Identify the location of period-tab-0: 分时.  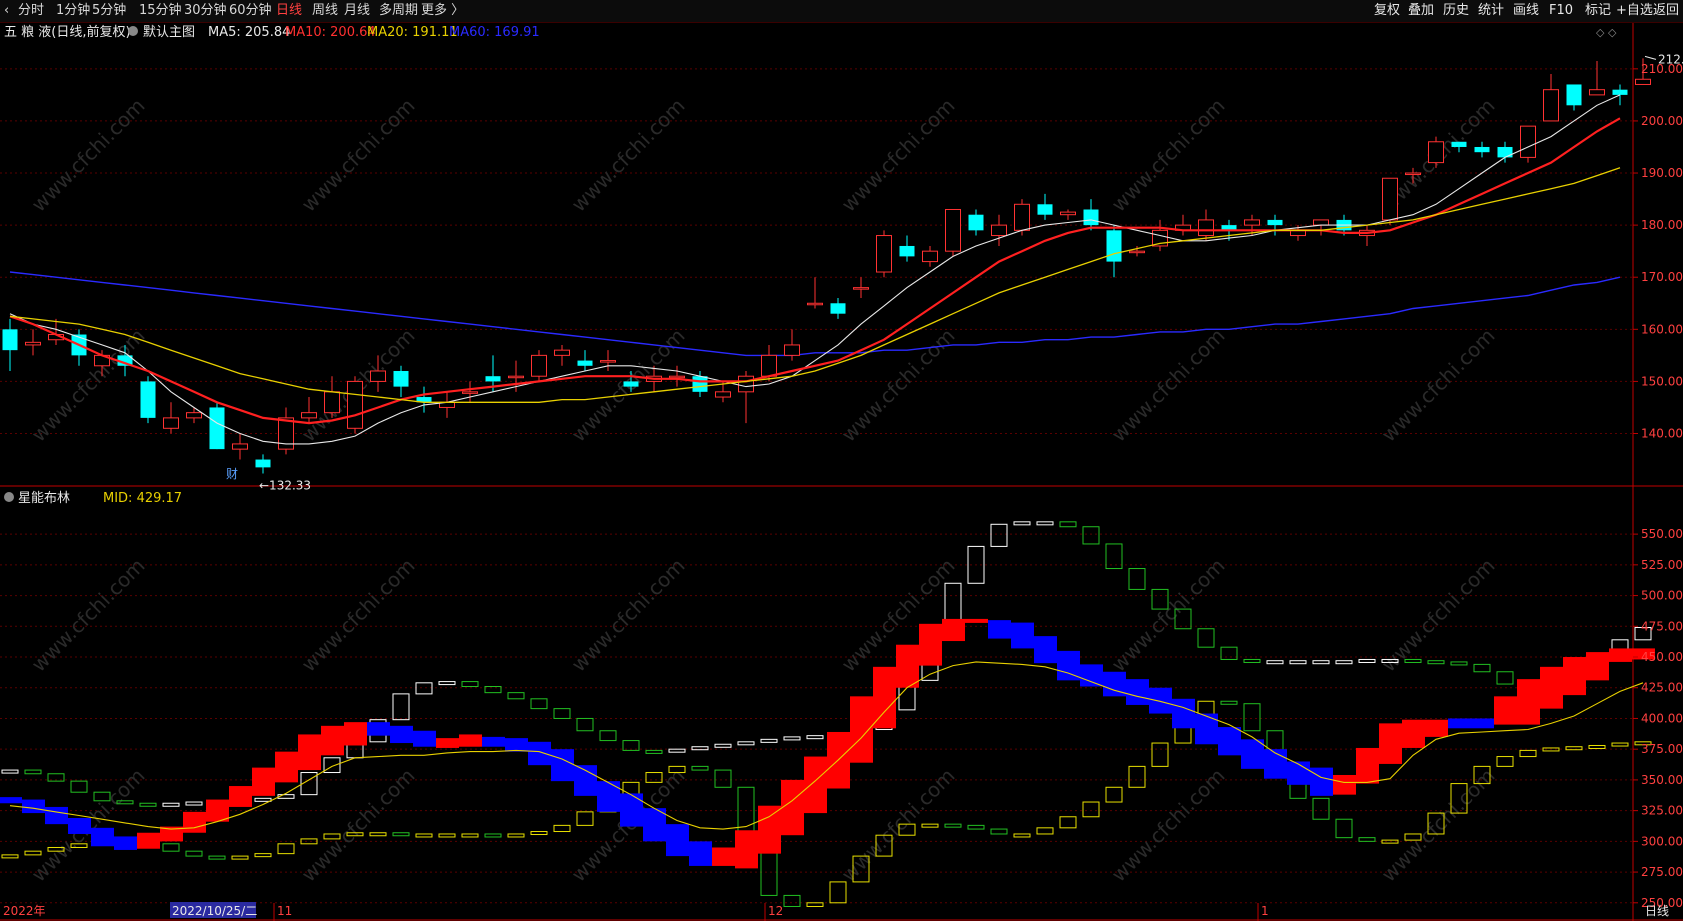
(31, 11).